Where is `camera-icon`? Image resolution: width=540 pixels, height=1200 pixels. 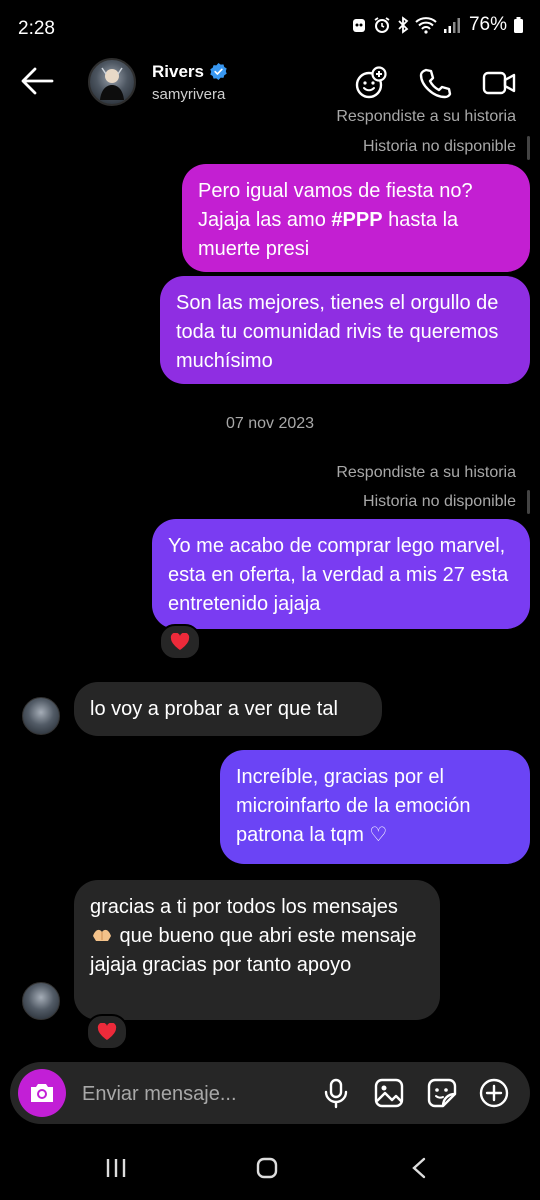 camera-icon is located at coordinates (42, 1093).